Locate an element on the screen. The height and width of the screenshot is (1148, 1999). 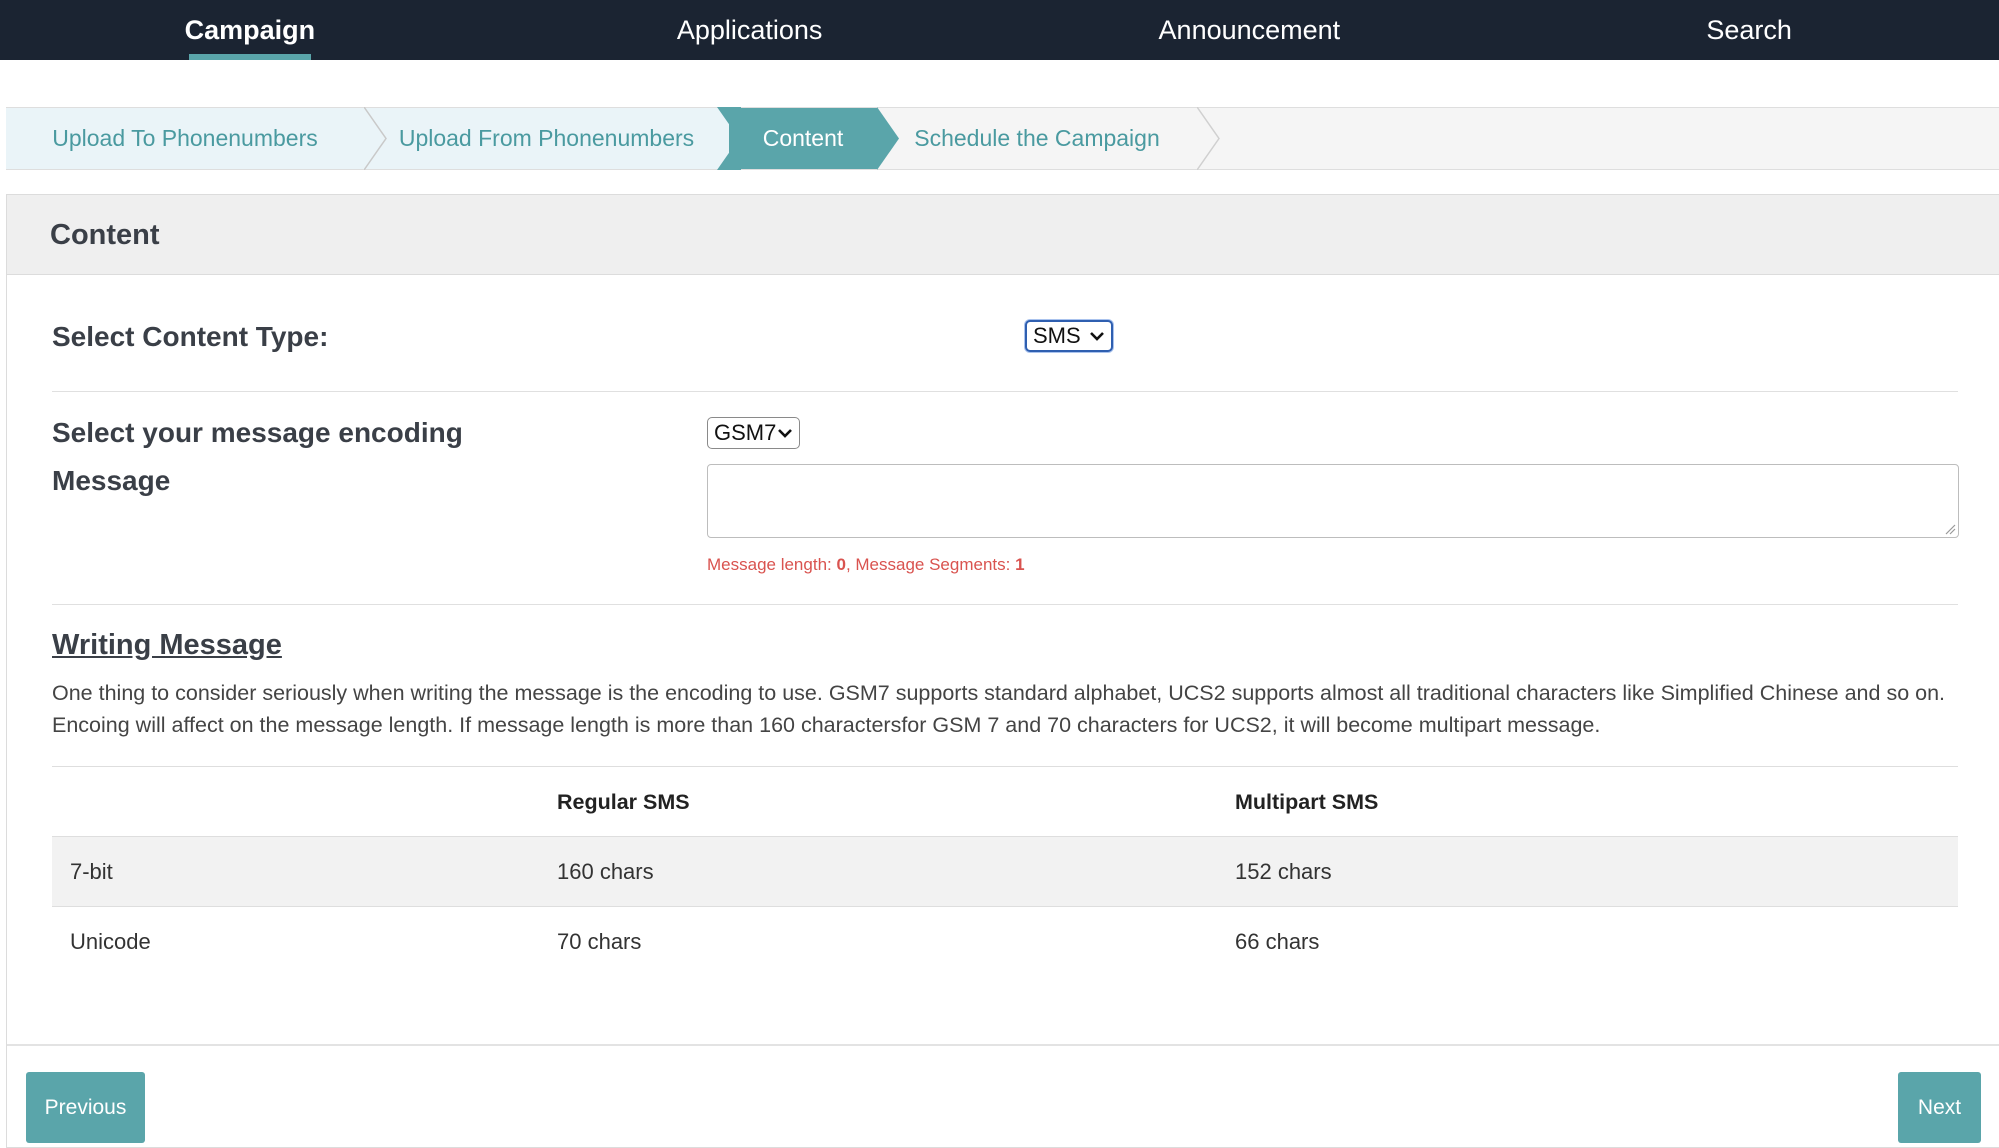
message-segments-label: , Message Segments: is located at coordinates (930, 564).